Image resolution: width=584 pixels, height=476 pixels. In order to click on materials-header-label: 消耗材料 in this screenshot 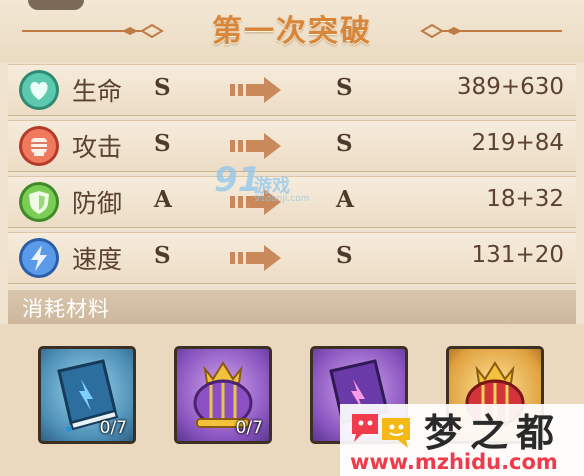, I will do `click(66, 309)`.